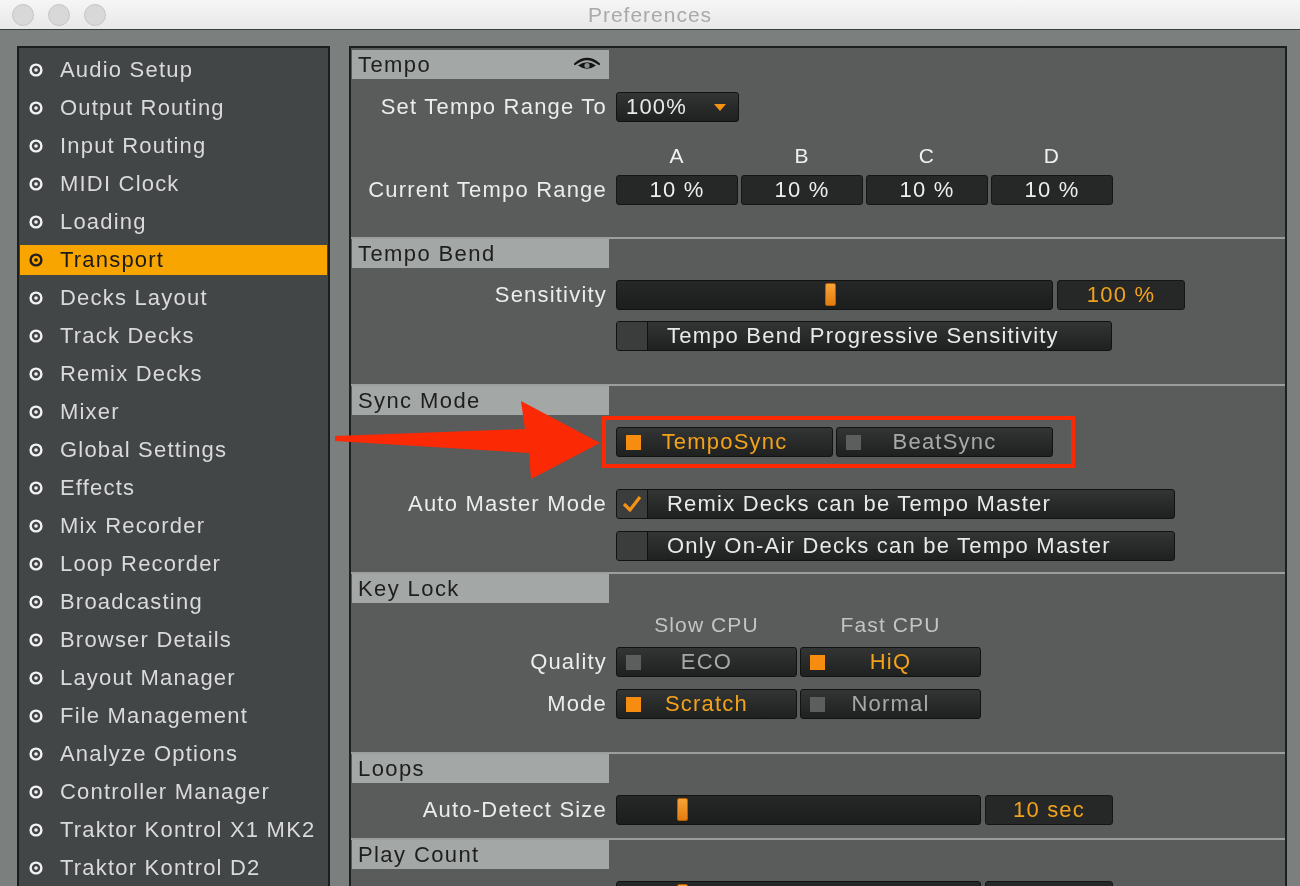 This screenshot has width=1300, height=886. Describe the element at coordinates (173, 298) in the screenshot. I see `sidebar-item: Decks Layout` at that location.